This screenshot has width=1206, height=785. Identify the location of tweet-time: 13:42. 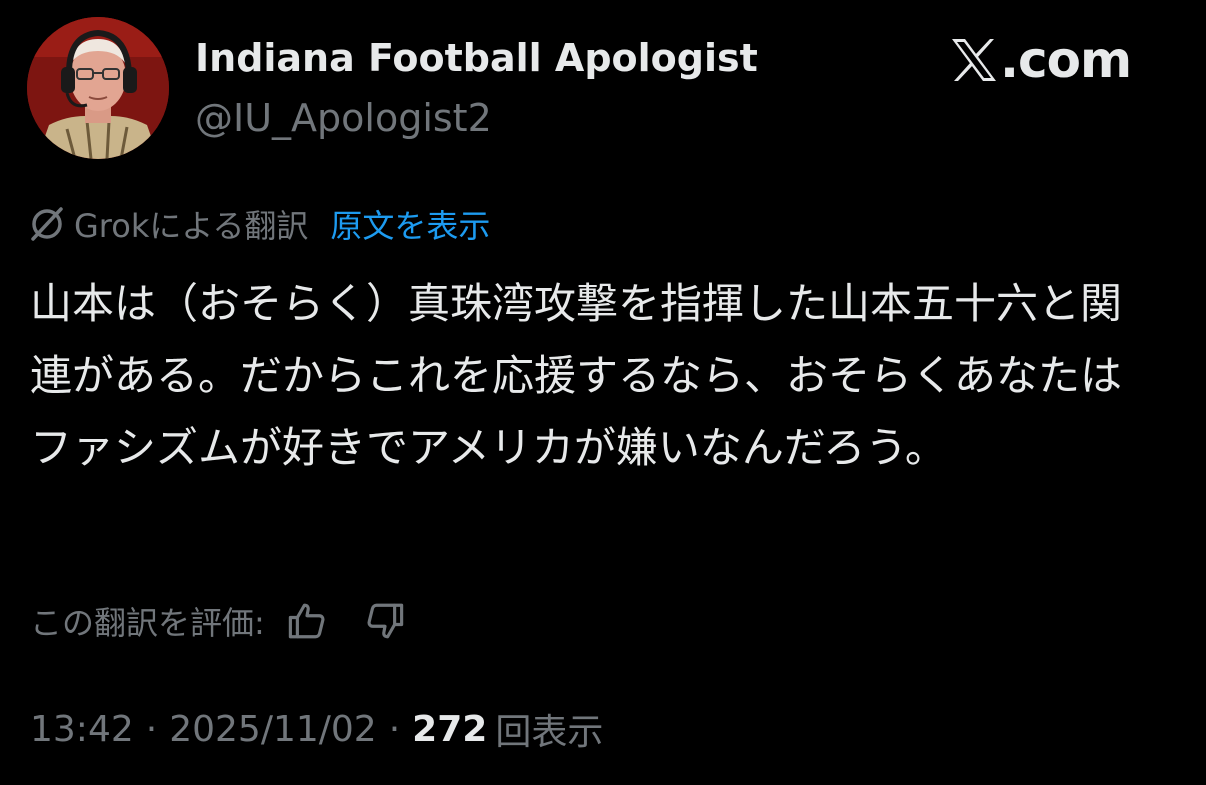
(82, 729).